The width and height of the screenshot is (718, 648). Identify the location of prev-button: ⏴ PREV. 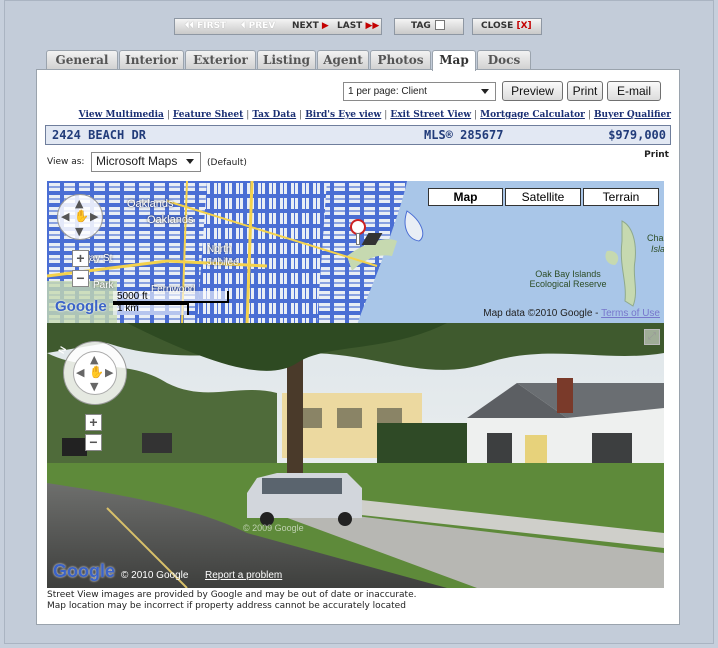
(258, 26).